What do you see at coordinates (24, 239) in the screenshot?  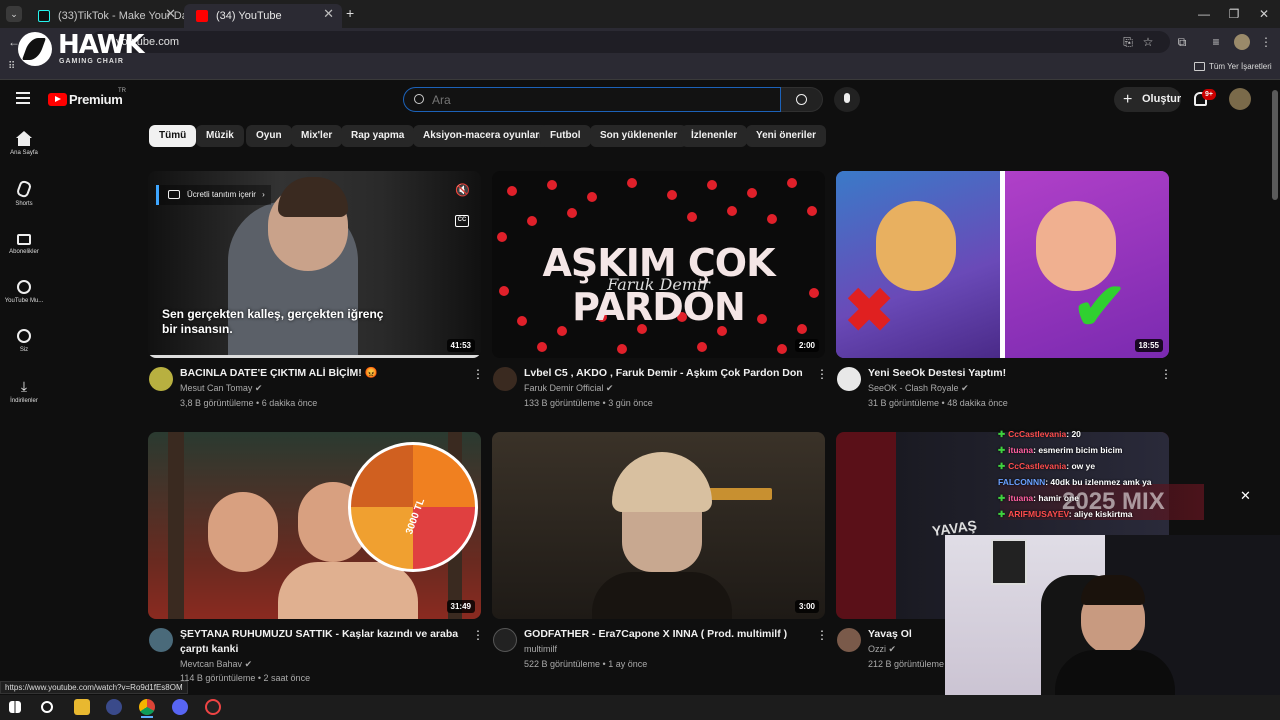 I see `subscriptions-icon` at bounding box center [24, 239].